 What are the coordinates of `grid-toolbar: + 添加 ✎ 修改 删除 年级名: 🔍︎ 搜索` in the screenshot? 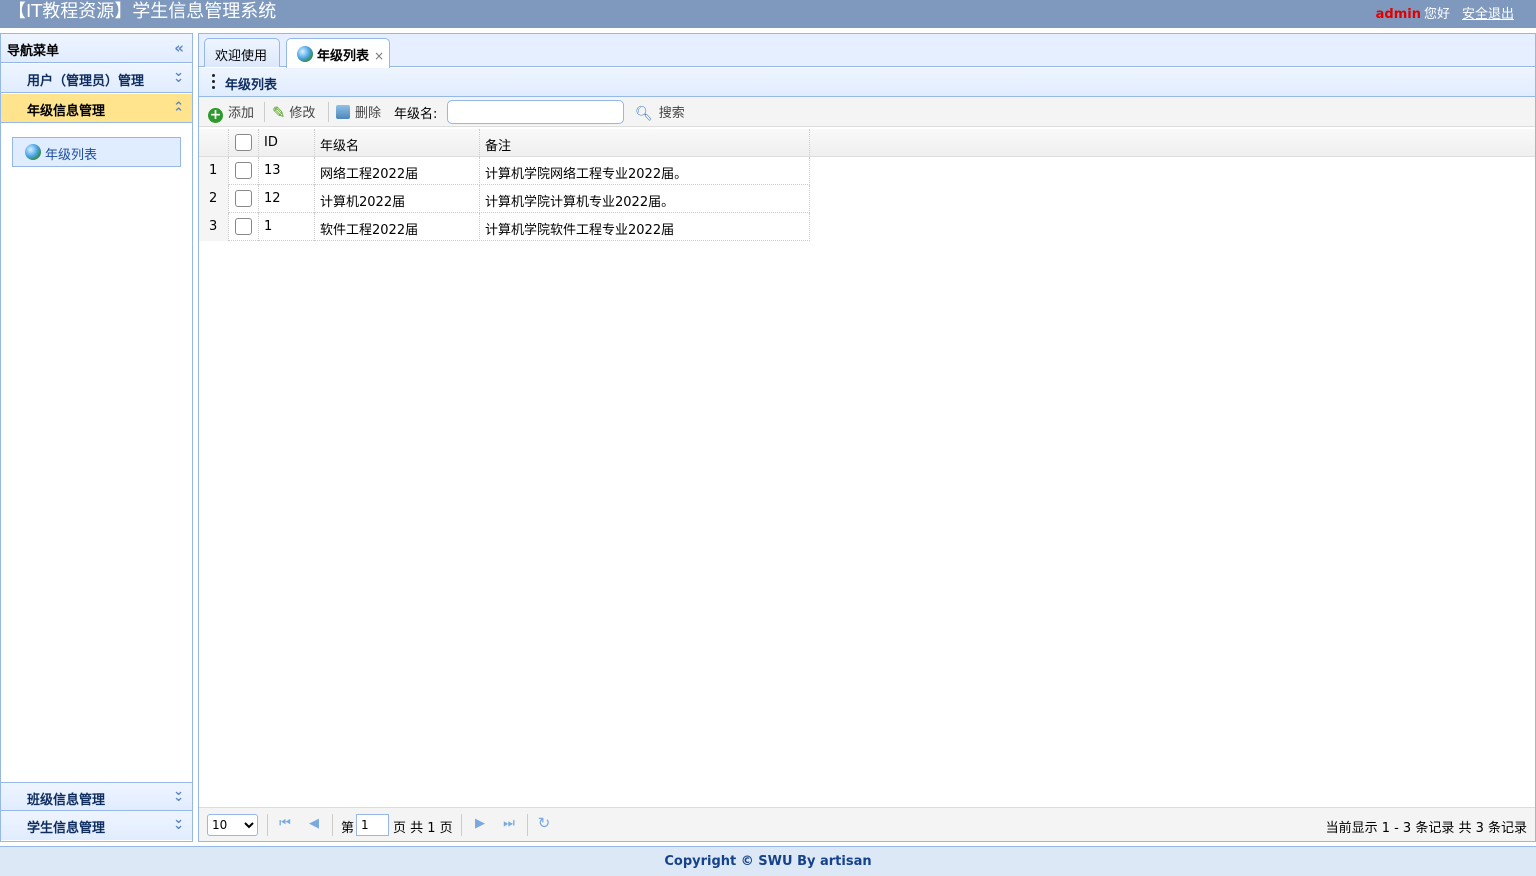 It's located at (867, 112).